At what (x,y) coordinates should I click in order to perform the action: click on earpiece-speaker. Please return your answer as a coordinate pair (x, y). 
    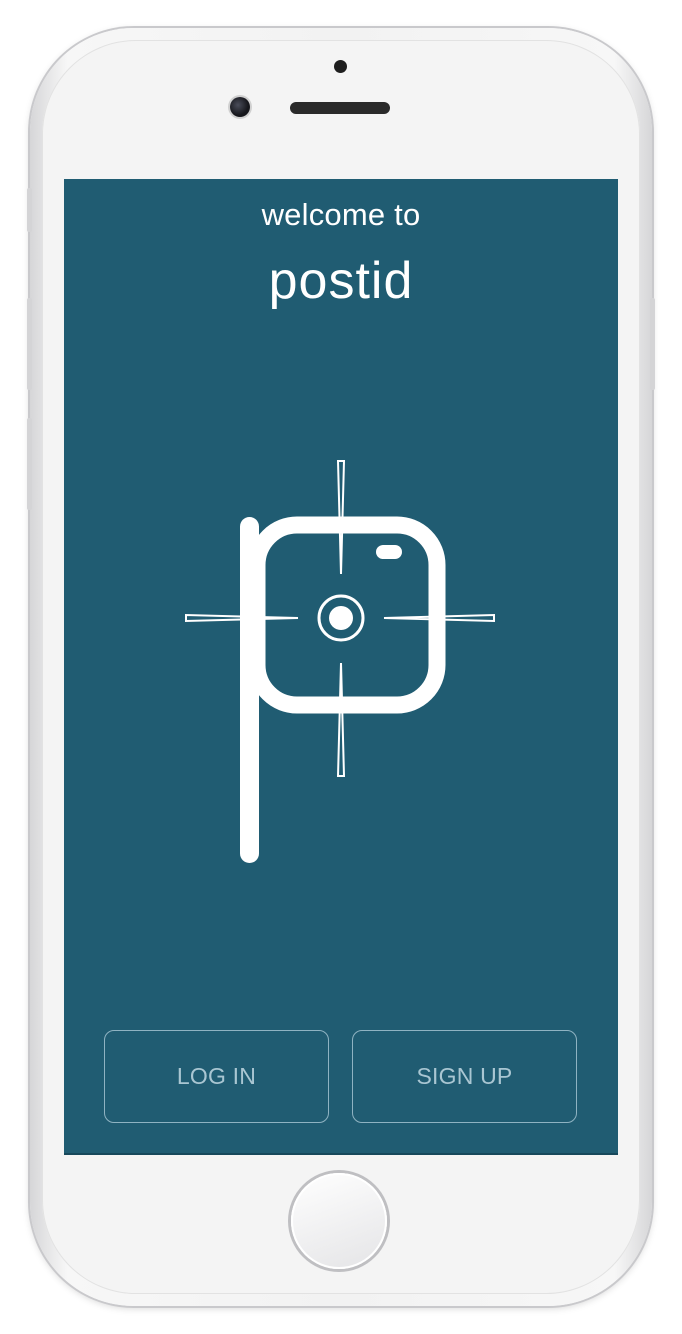
    Looking at the image, I should click on (340, 108).